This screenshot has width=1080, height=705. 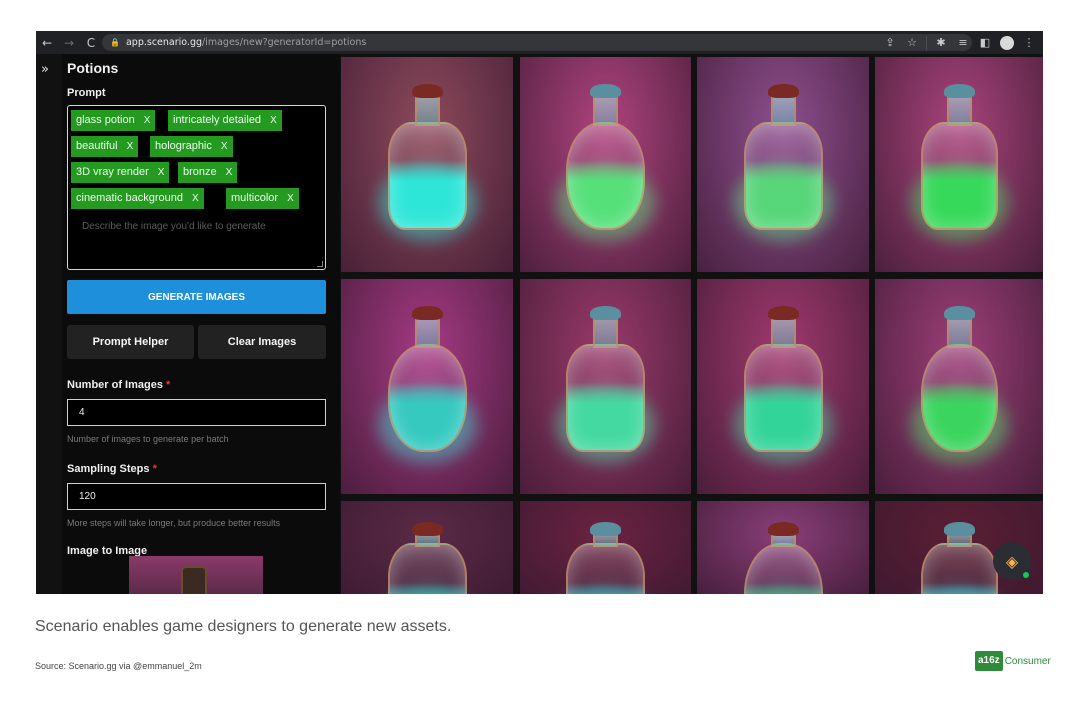 I want to click on media-icon: ≡, so click(x=963, y=43).